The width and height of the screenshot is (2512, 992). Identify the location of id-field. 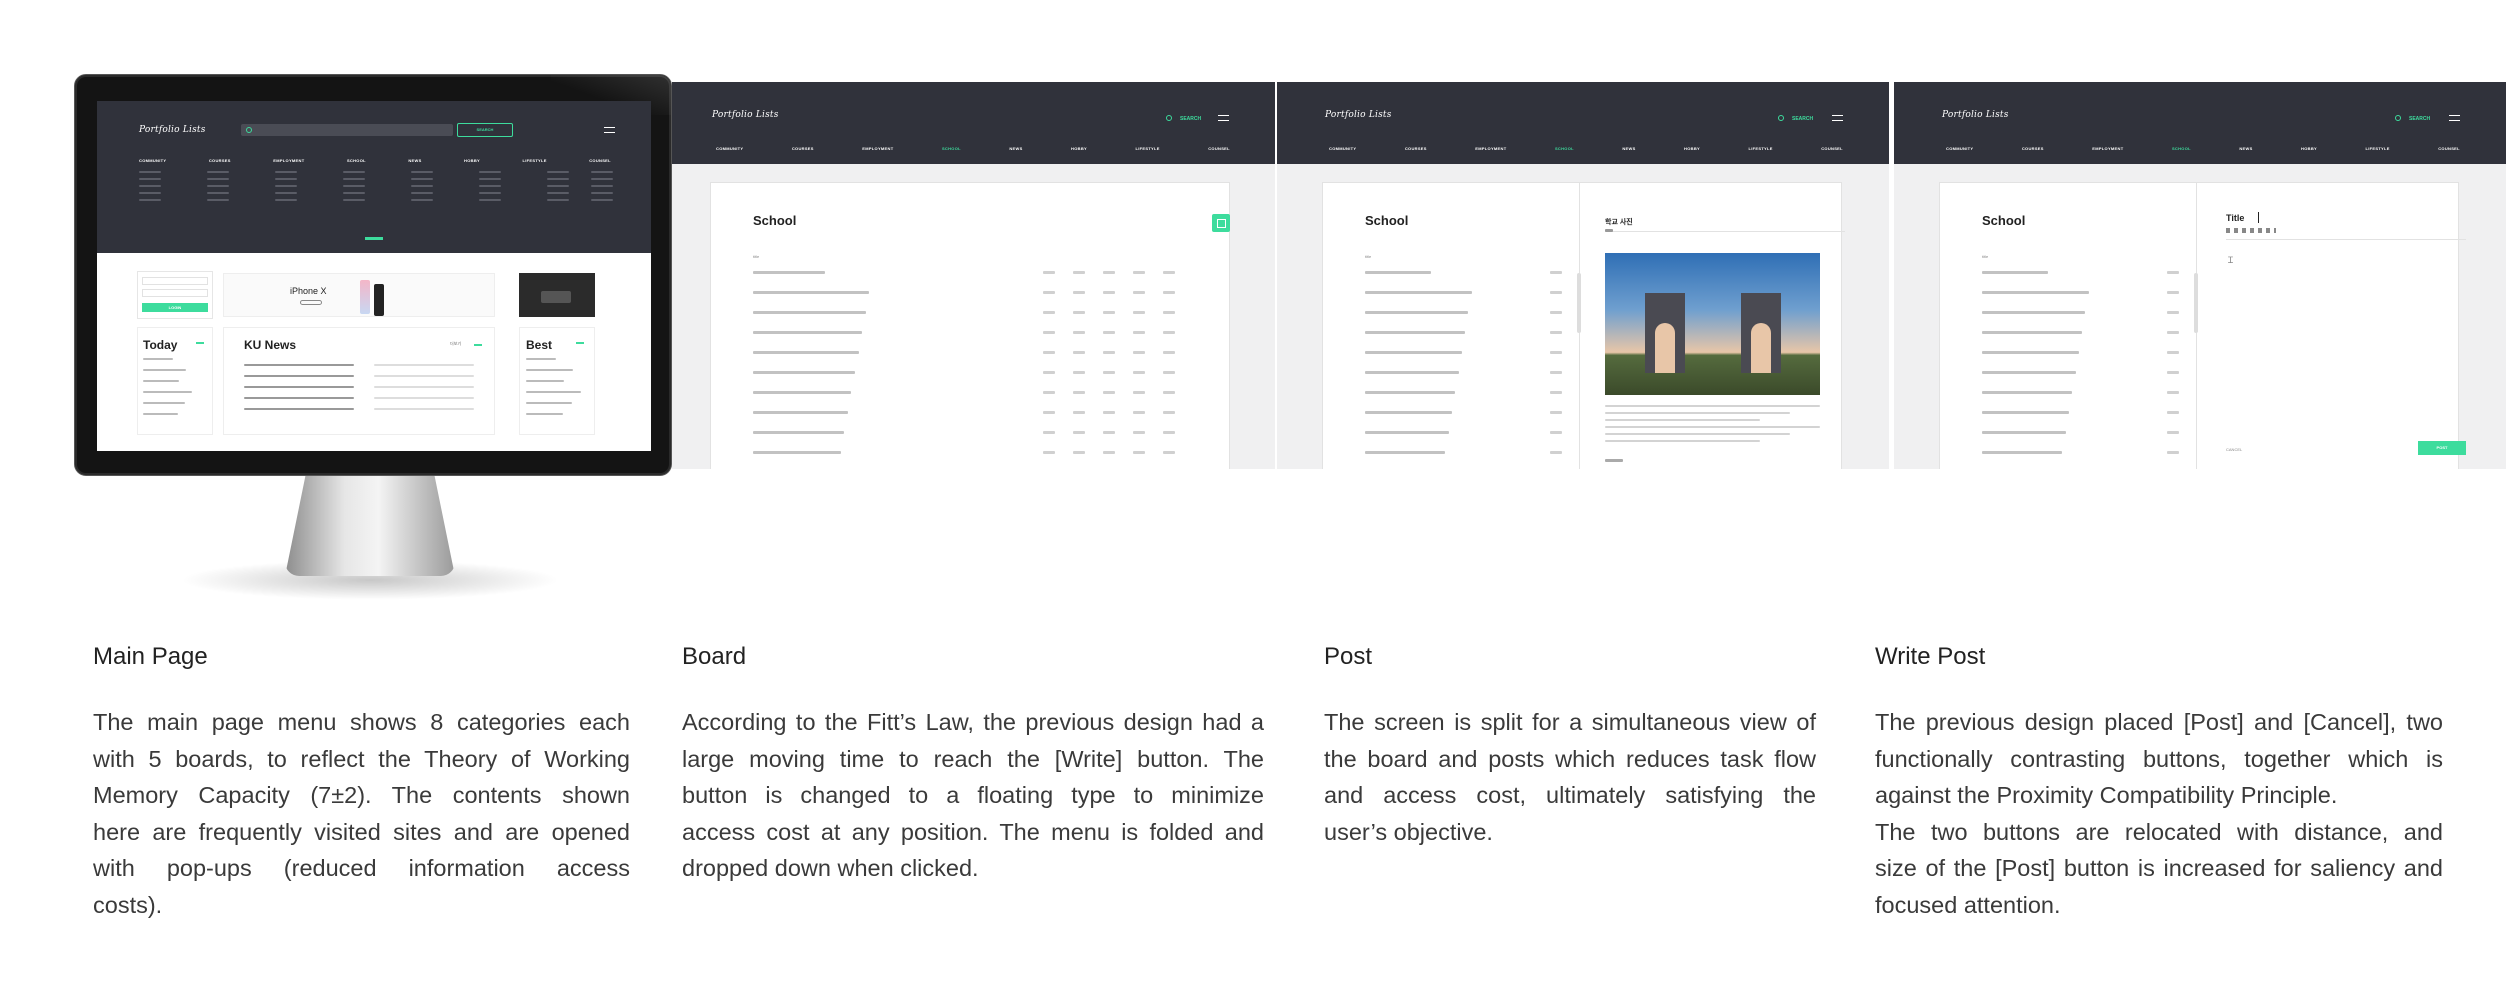
(175, 281).